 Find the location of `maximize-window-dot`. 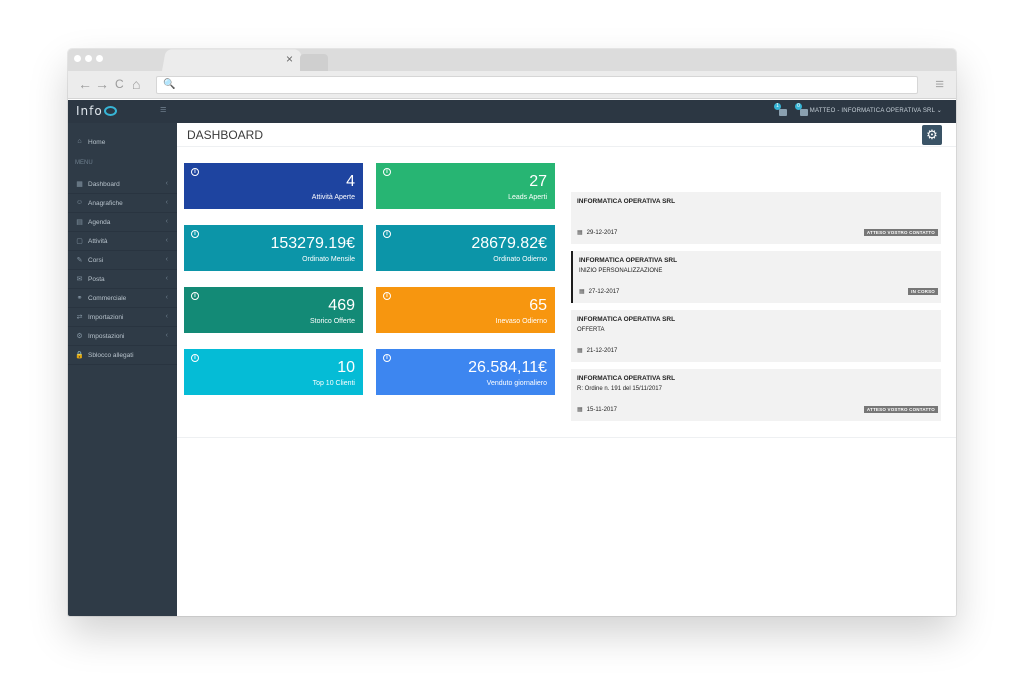

maximize-window-dot is located at coordinates (99, 58).